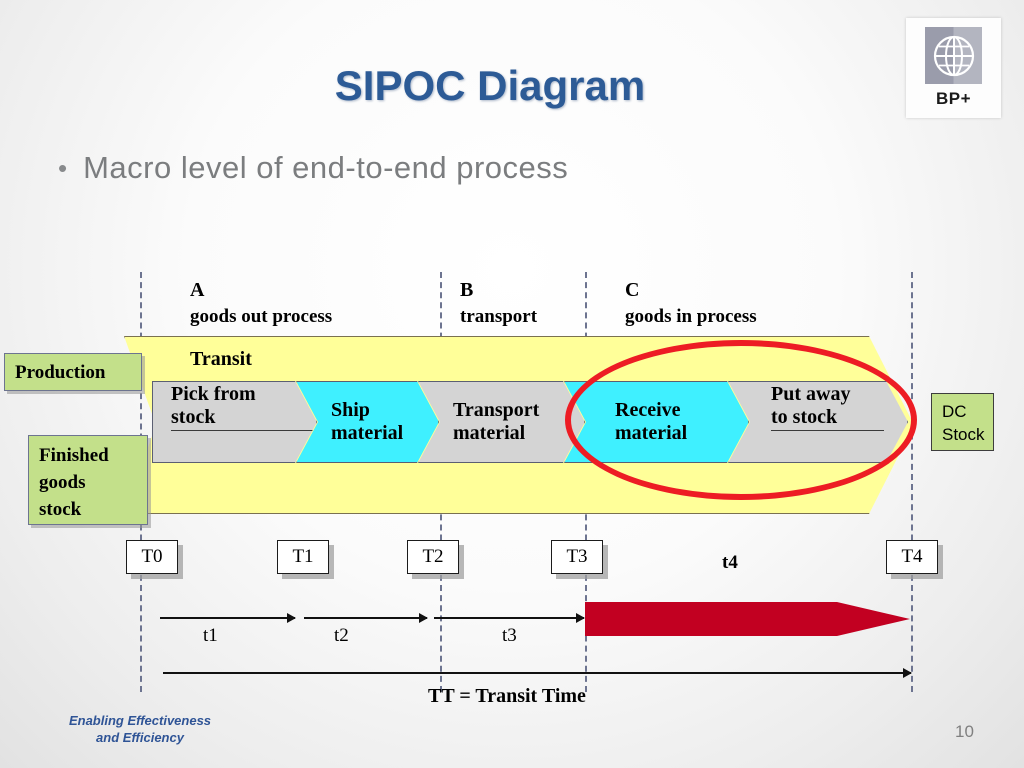 This screenshot has width=1024, height=768. Describe the element at coordinates (197, 290) in the screenshot. I see `phase-letter-a: A` at that location.